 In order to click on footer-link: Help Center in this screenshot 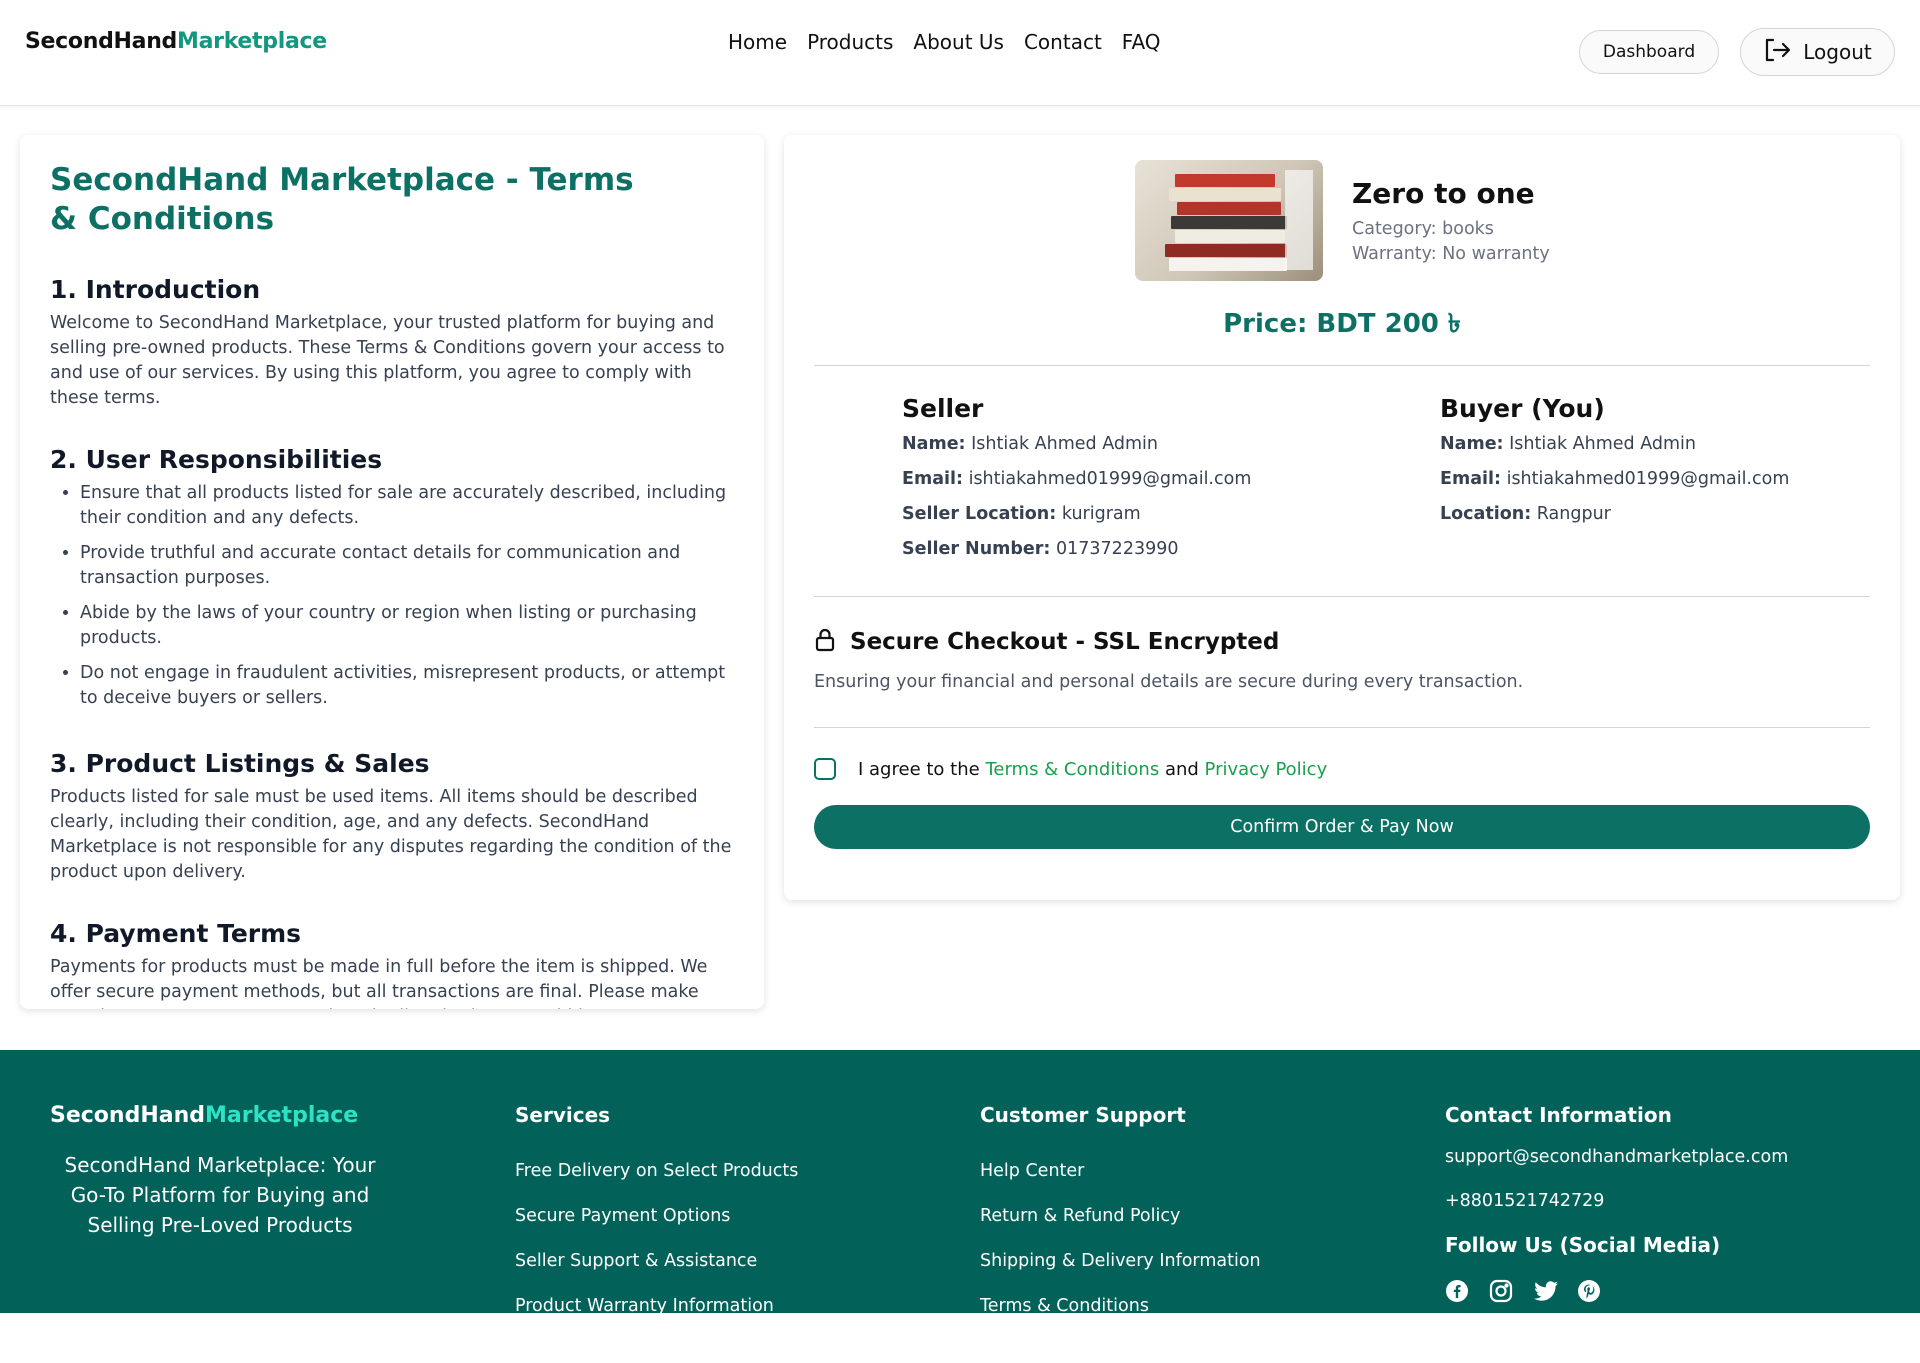, I will do `click(1120, 1171)`.